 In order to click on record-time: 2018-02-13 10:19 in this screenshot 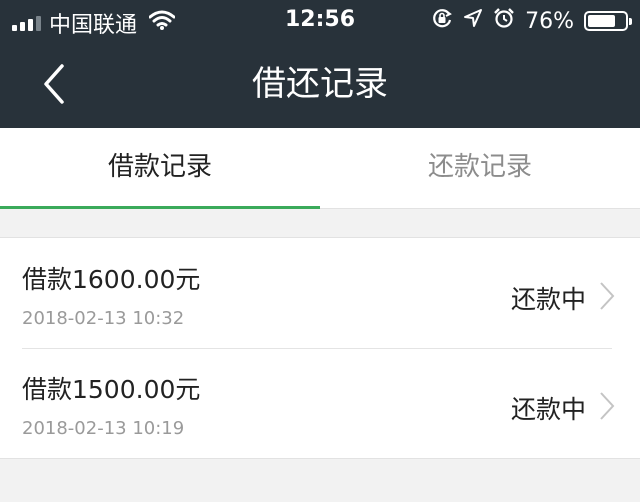, I will do `click(103, 428)`.